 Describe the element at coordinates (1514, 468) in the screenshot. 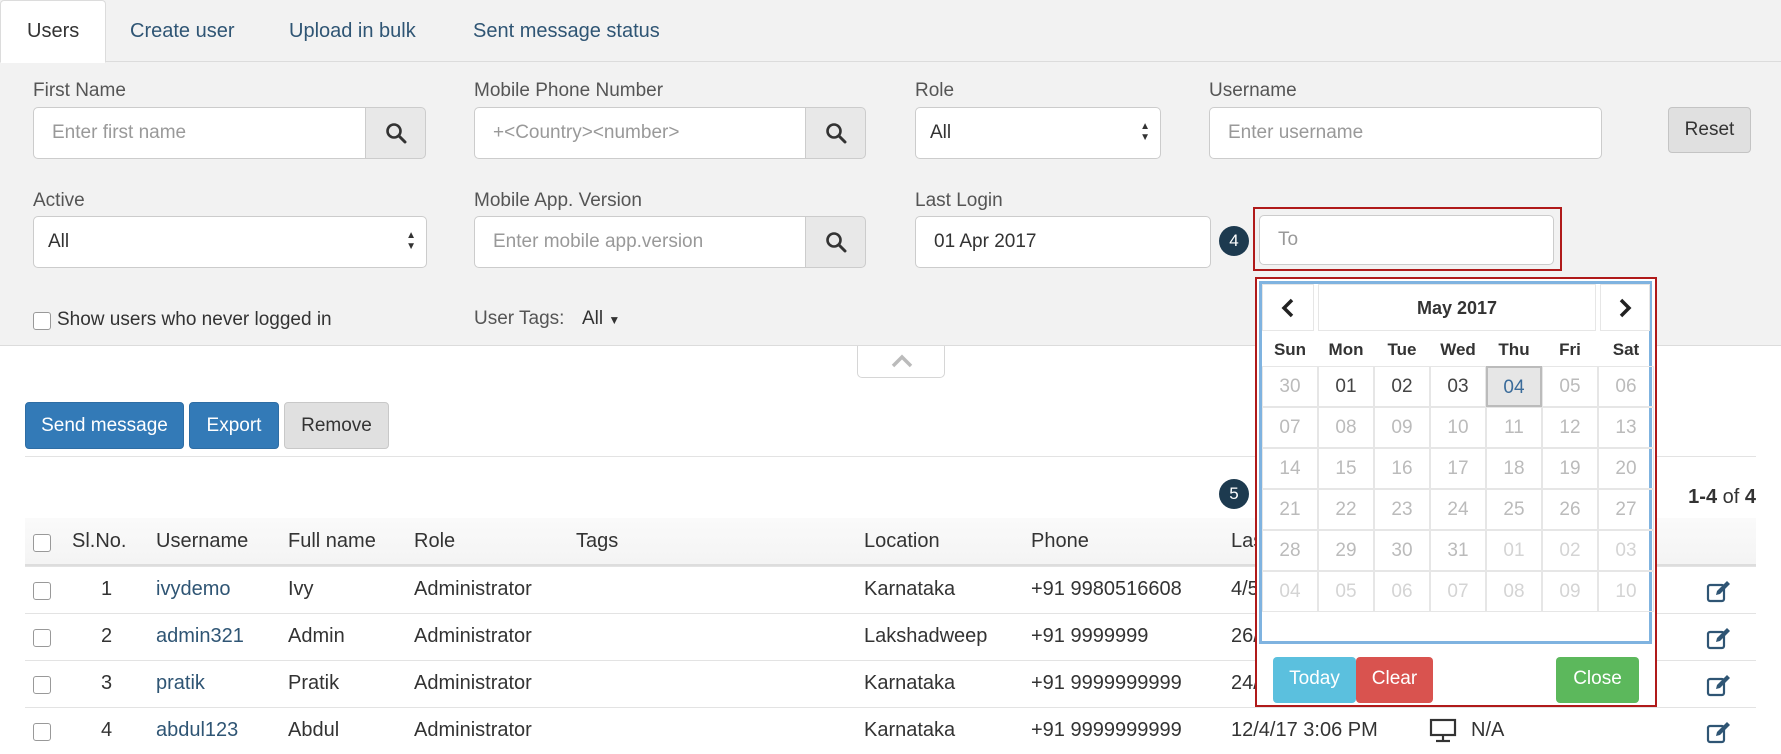

I see `calendar-day: 18` at that location.